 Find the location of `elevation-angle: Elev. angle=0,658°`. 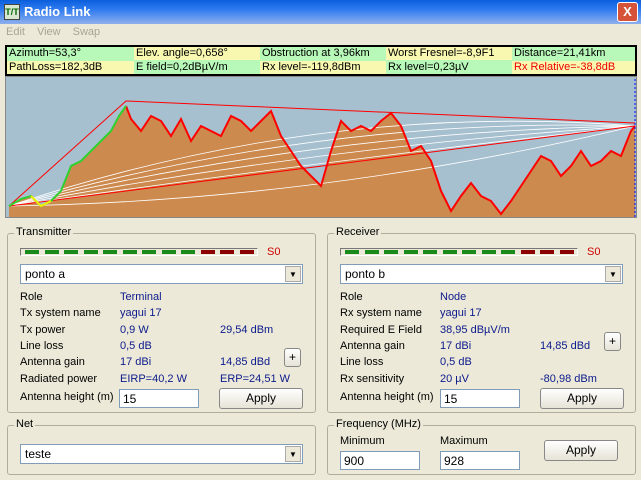

elevation-angle: Elev. angle=0,658° is located at coordinates (197, 53).